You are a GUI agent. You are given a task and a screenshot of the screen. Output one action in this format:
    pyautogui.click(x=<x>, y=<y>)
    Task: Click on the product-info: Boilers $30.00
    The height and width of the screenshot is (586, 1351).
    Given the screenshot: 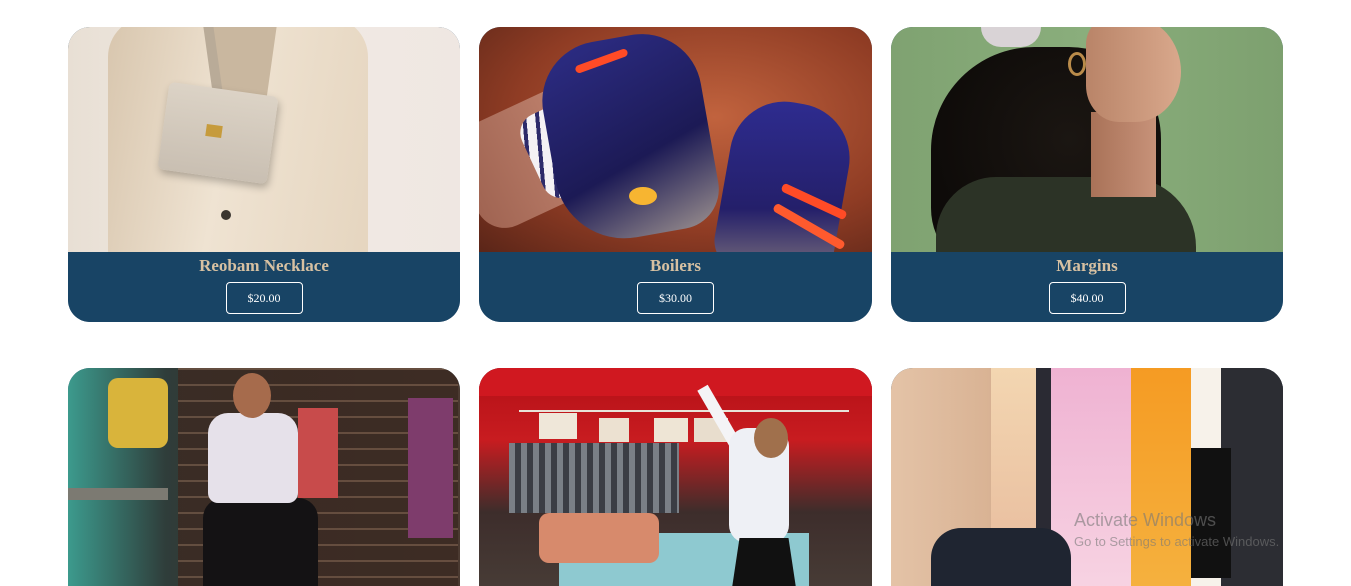 What is the action you would take?
    pyautogui.click(x=675, y=287)
    